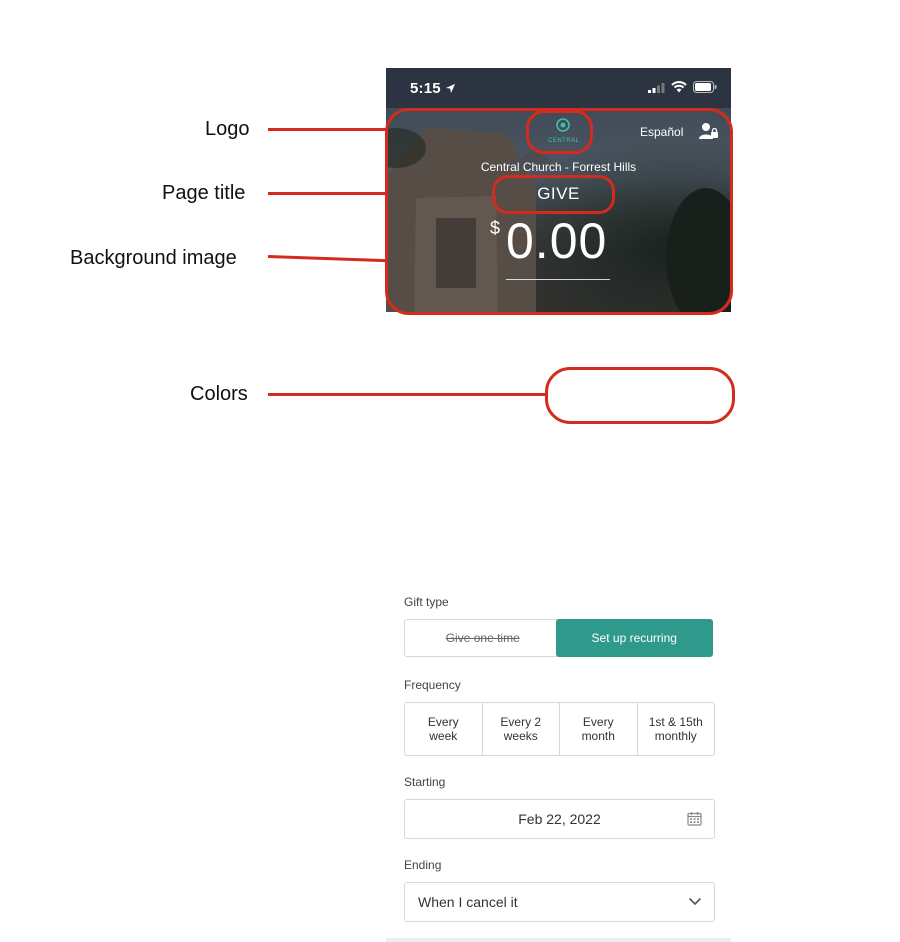  Describe the element at coordinates (558, 940) in the screenshot. I see `bottom-divider` at that location.